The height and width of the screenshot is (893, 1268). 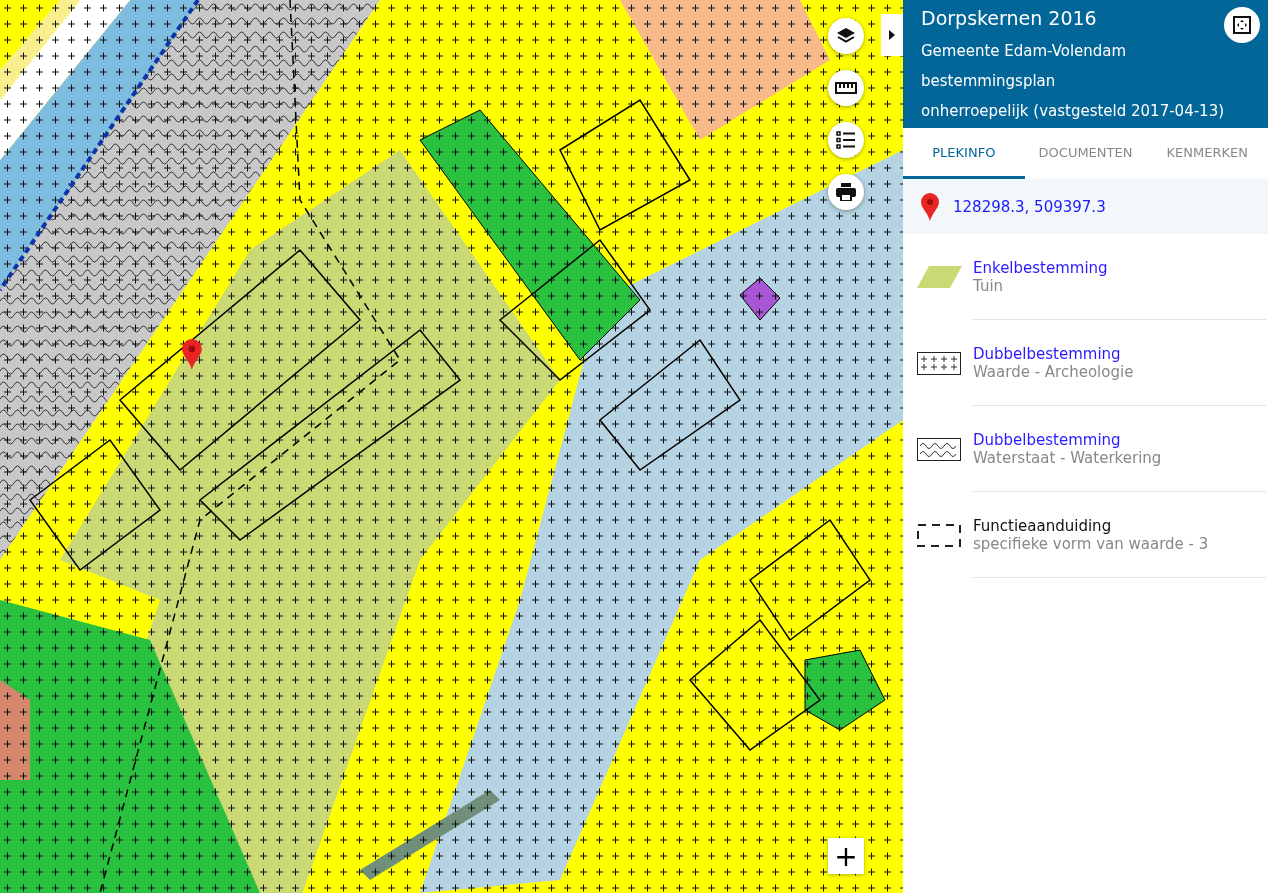 What do you see at coordinates (939, 363) in the screenshot?
I see `crosses-pattern-icon` at bounding box center [939, 363].